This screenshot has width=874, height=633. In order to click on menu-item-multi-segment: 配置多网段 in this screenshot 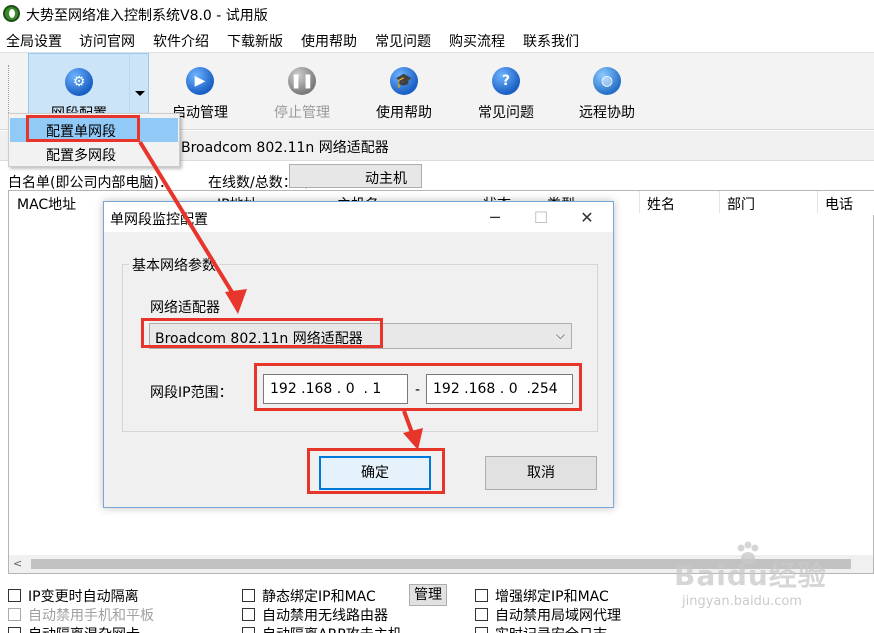, I will do `click(94, 154)`.